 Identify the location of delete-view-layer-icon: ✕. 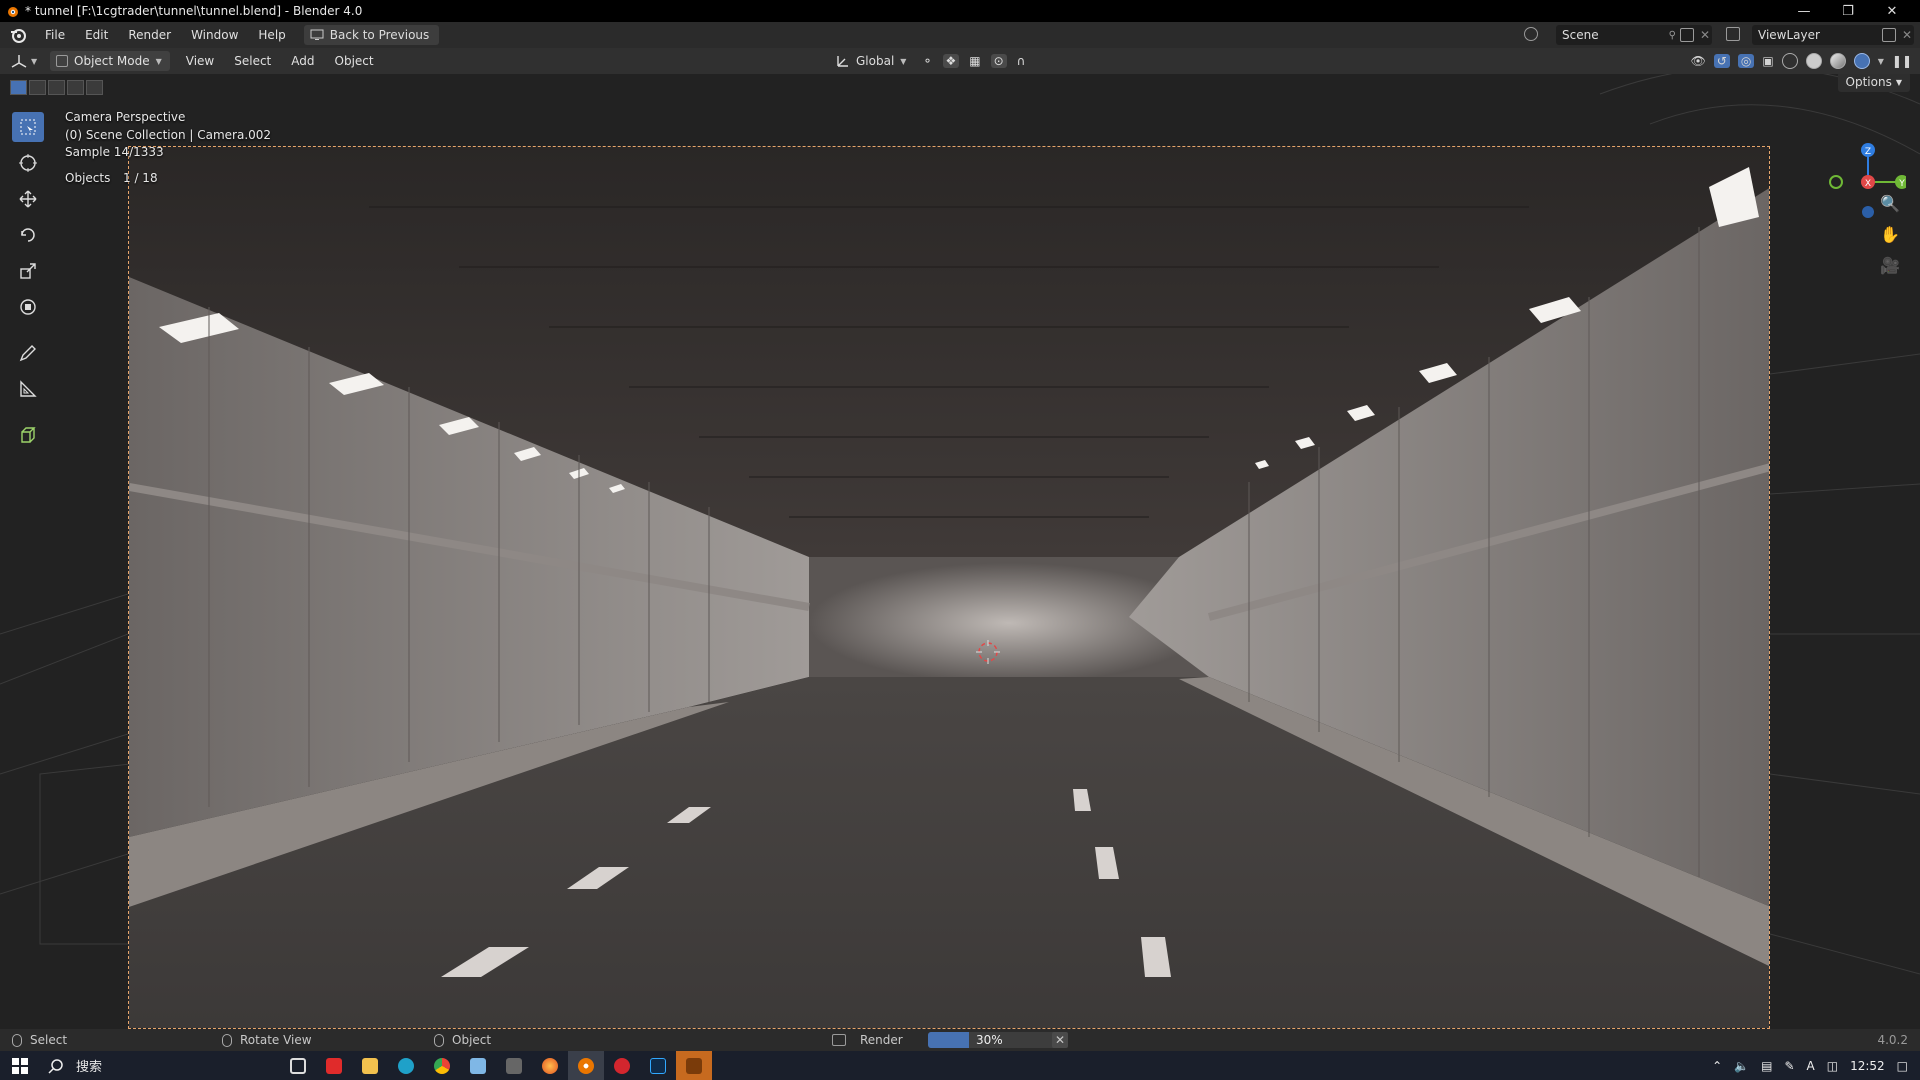
(1907, 35).